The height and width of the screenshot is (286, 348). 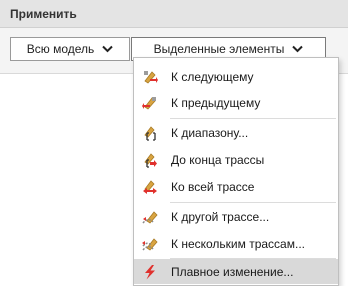 I want to click on header-title: Применить, so click(x=43, y=14).